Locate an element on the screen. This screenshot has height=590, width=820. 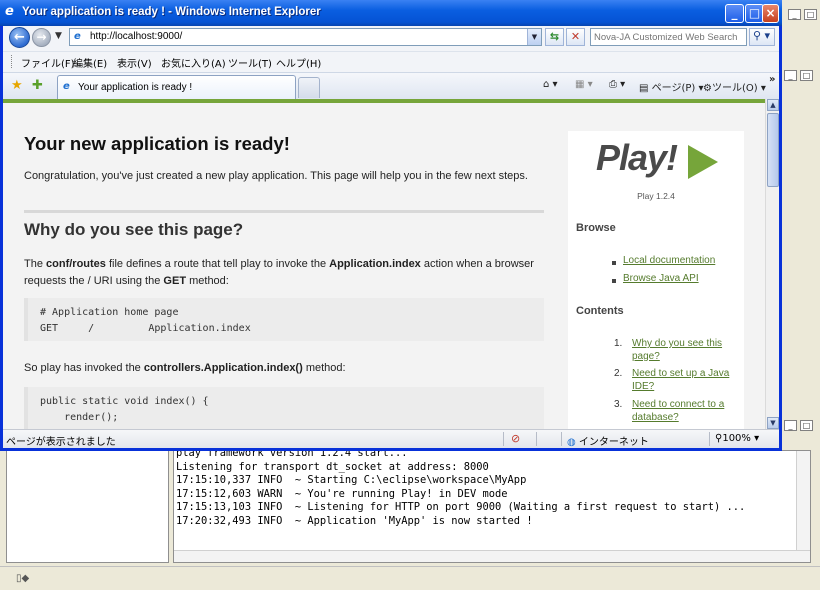
contents-link-why: Why do you see this page? is located at coordinates (677, 350).